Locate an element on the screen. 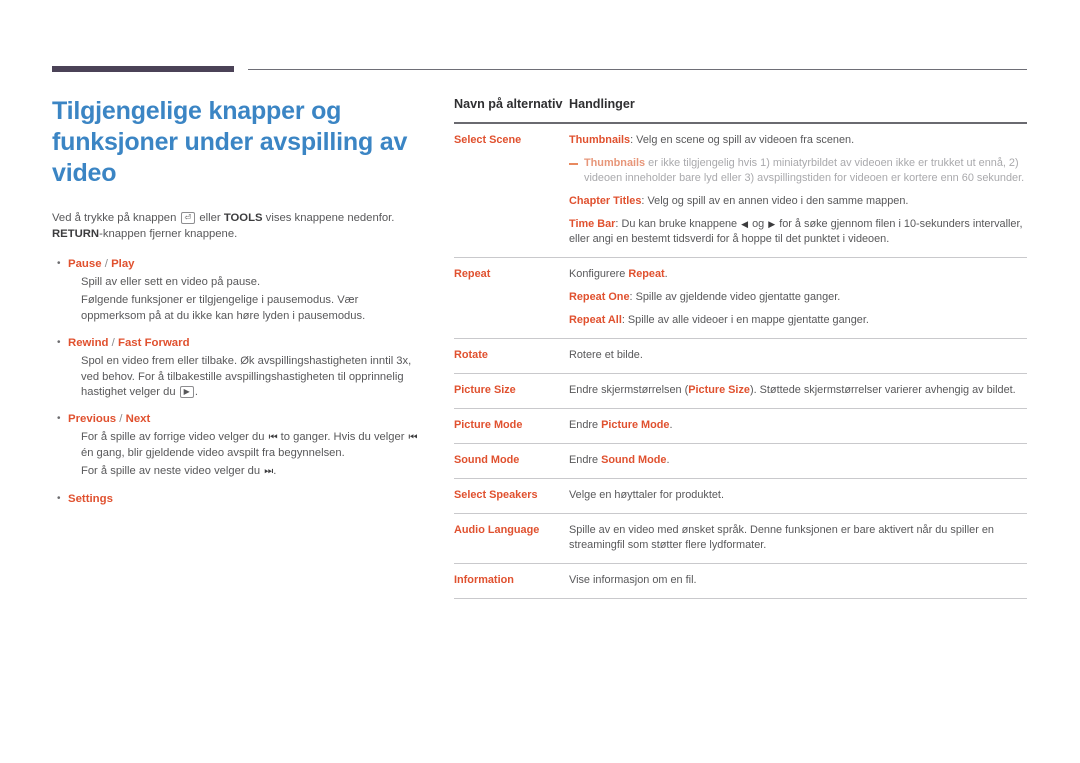 This screenshot has width=1080, height=763. row-line: Endre Picture Mode. is located at coordinates (798, 425).